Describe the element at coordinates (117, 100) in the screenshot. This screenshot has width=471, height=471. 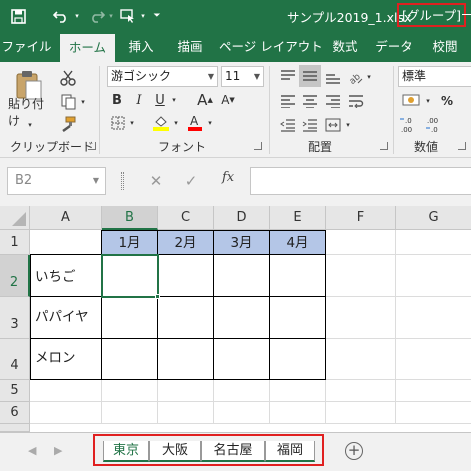
I see `bold-button: B` at that location.